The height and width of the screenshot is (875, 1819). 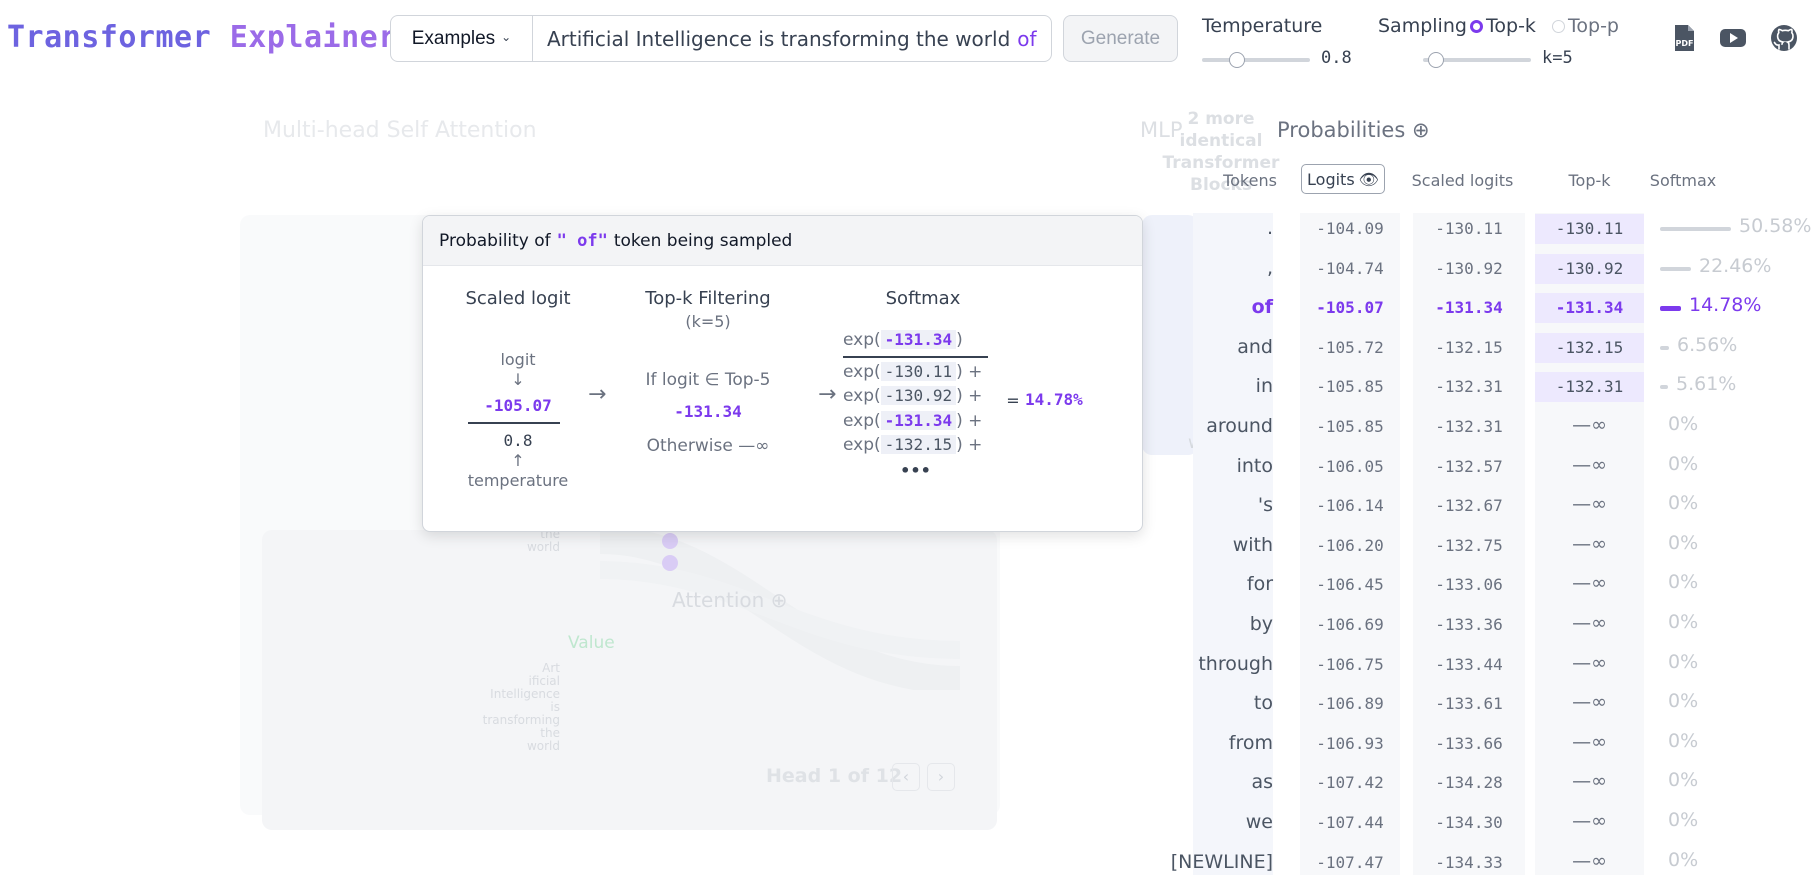 What do you see at coordinates (913, 421) in the screenshot?
I see `softmax-denom-term: exp(-131.34) +` at bounding box center [913, 421].